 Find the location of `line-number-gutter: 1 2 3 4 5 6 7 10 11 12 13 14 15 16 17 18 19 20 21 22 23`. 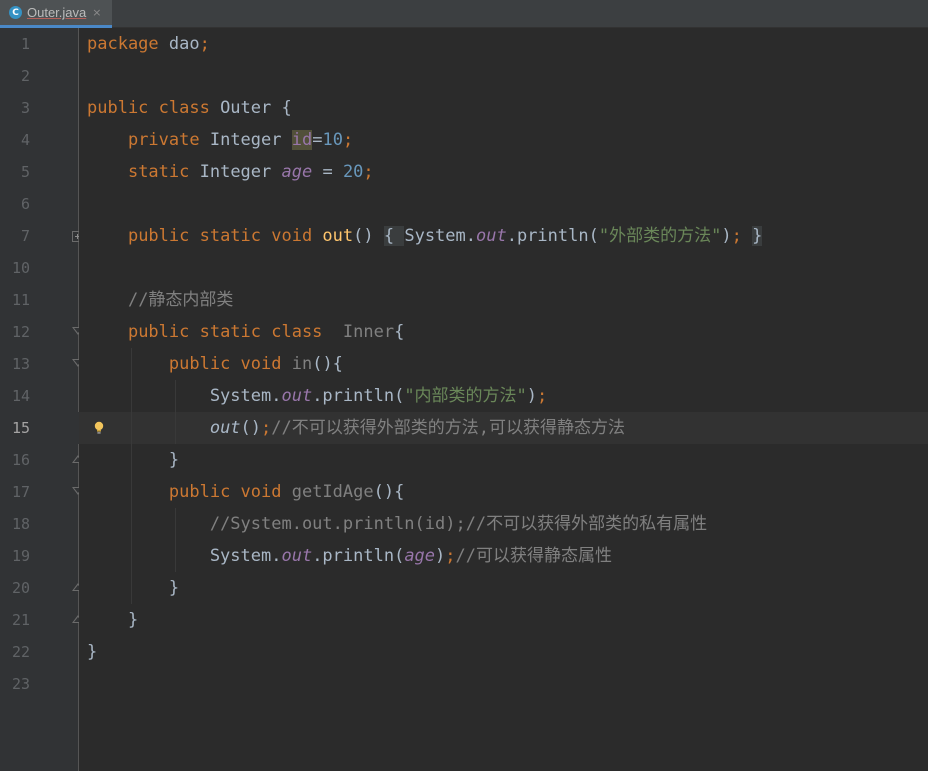

line-number-gutter: 1 2 3 4 5 6 7 10 11 12 13 14 15 16 17 18 19 20 21 22 23 is located at coordinates (42, 399).